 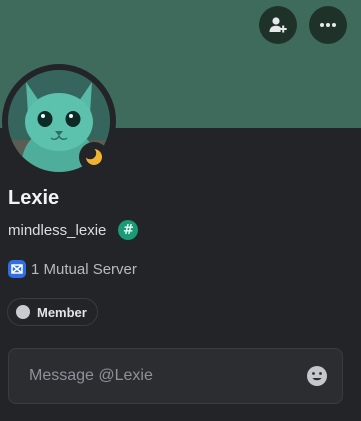 I want to click on mutual-servers-label: 1 Mutual Server, so click(x=84, y=269).